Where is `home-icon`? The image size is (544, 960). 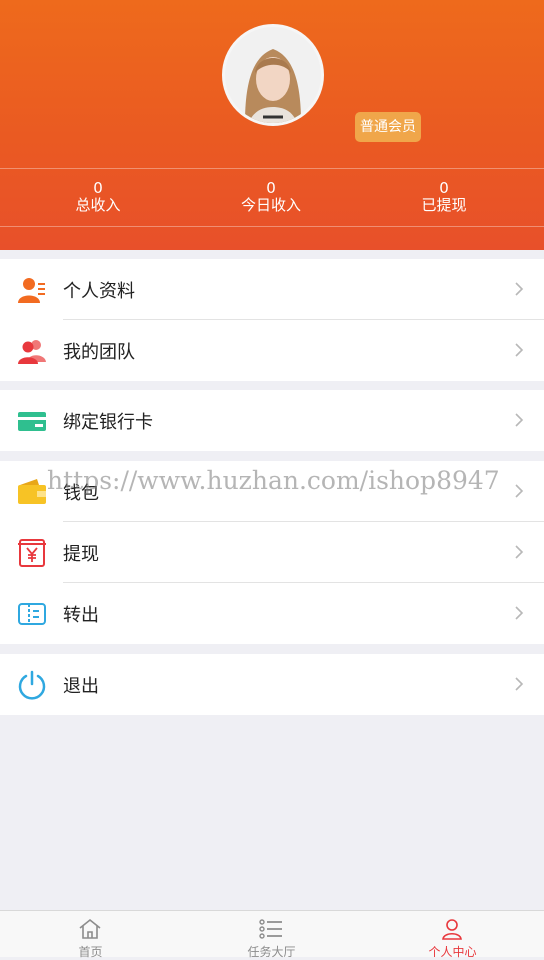
home-icon is located at coordinates (90, 928).